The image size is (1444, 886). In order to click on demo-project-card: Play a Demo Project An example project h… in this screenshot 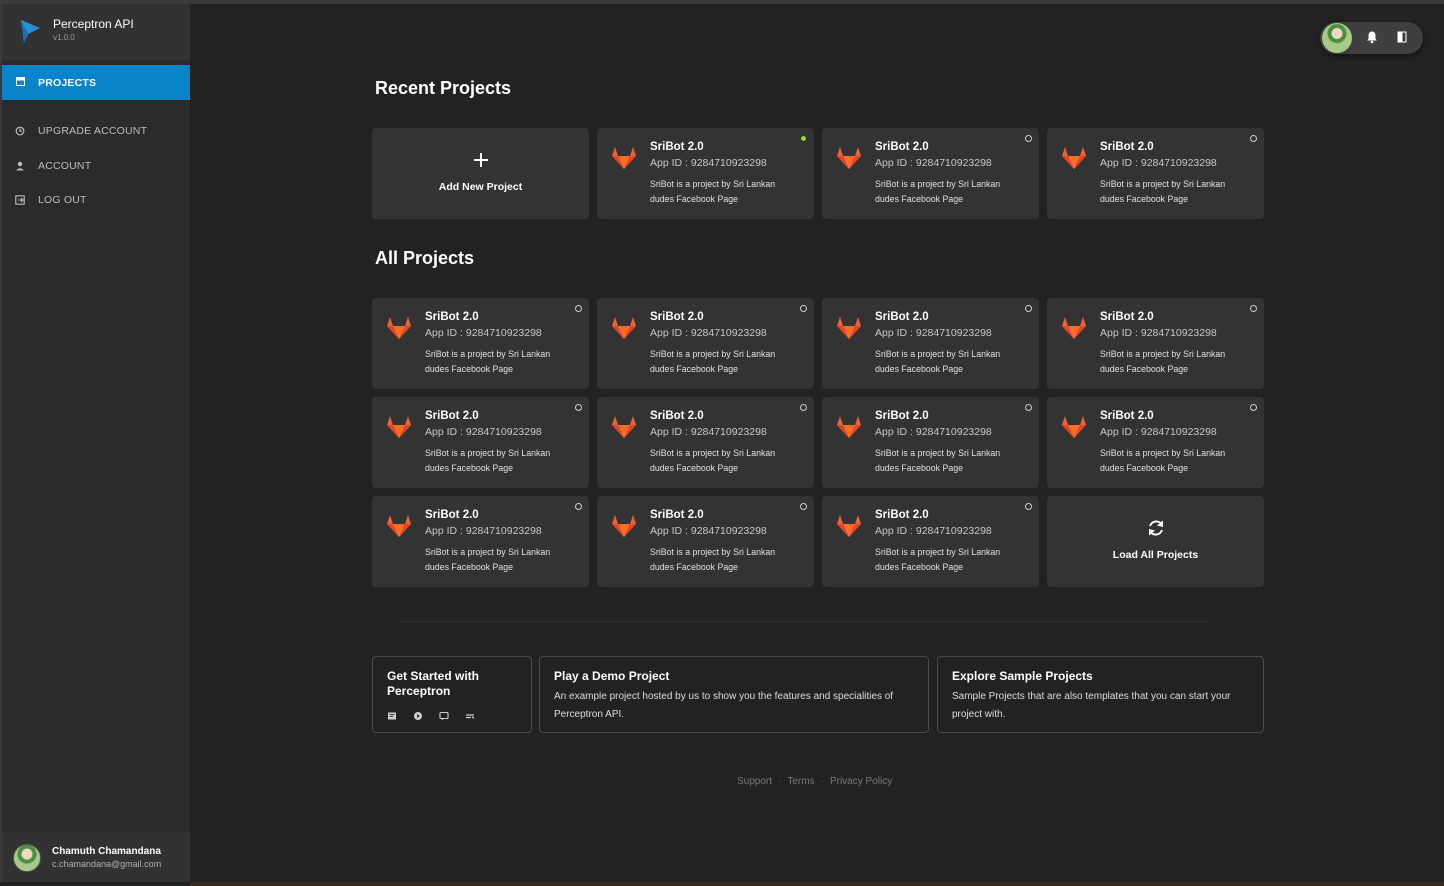, I will do `click(734, 694)`.